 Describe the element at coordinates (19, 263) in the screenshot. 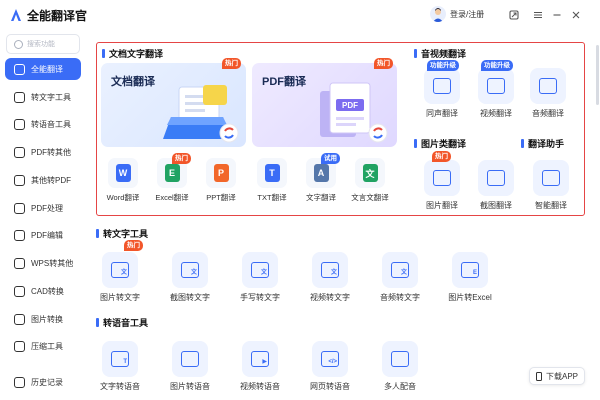

I see `wps-icon` at that location.